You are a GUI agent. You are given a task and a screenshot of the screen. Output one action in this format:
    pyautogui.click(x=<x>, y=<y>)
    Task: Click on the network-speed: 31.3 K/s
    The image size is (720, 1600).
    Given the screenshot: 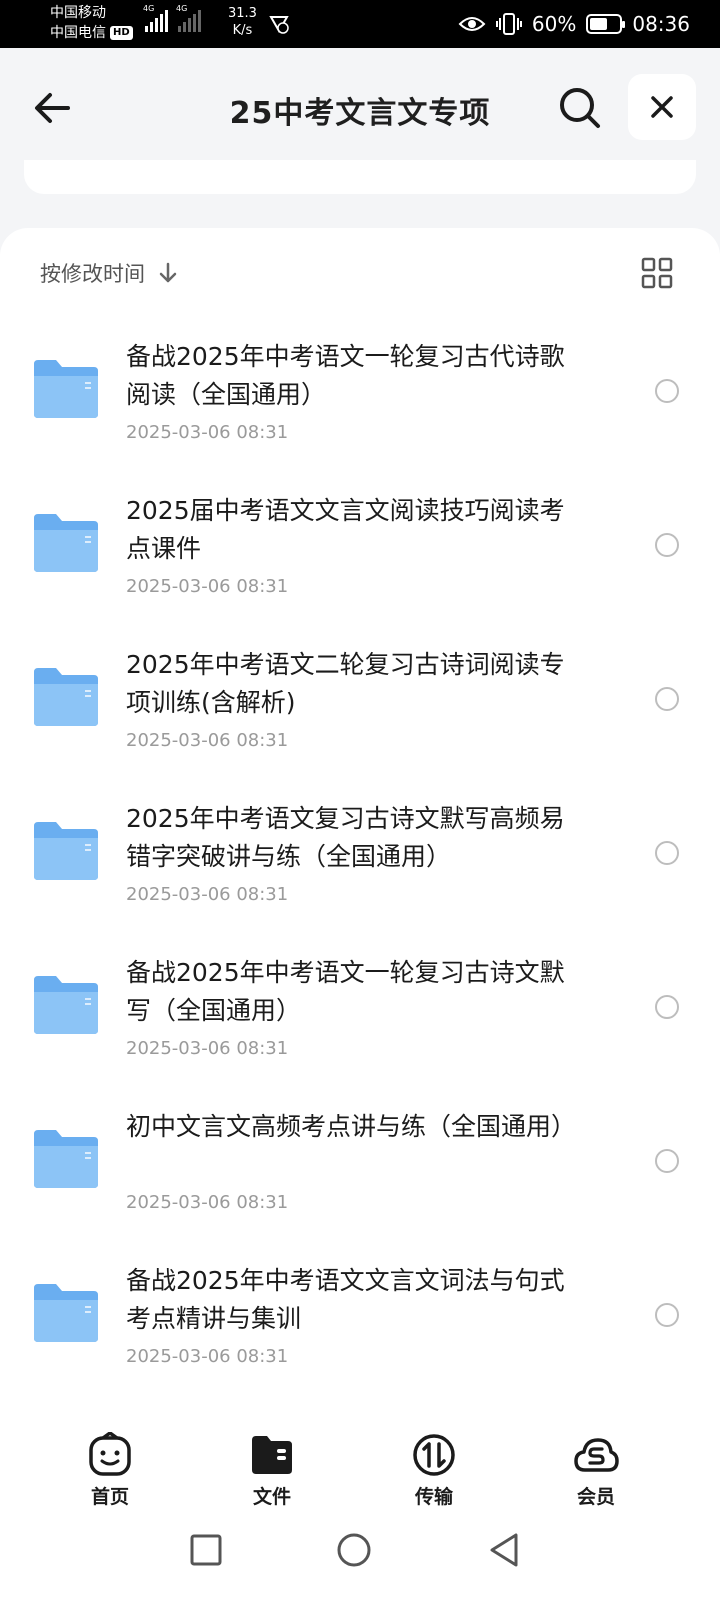 What is the action you would take?
    pyautogui.click(x=242, y=22)
    